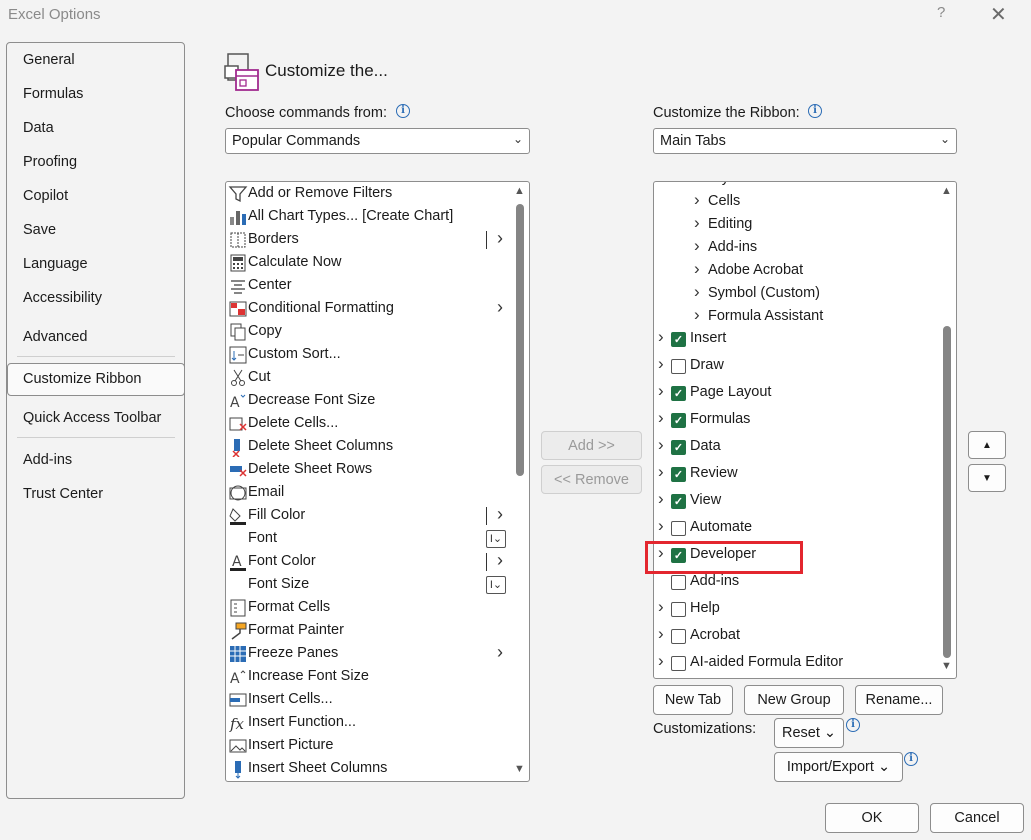 This screenshot has height=840, width=1031. Describe the element at coordinates (809, 733) in the screenshot. I see `reset-button: Reset ⌄` at that location.